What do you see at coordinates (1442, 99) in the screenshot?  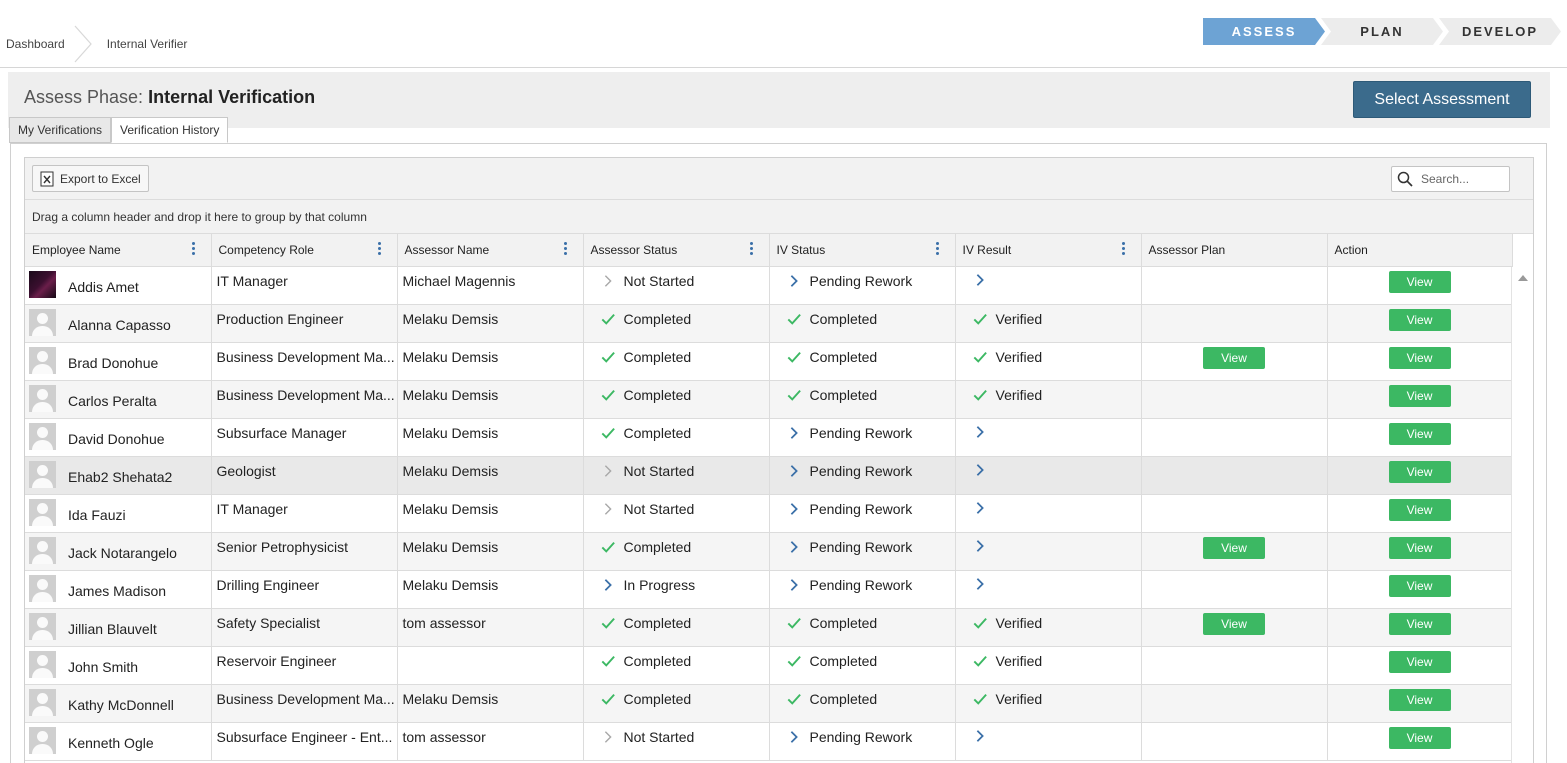 I see `select-assessment-button: Select Assessment` at bounding box center [1442, 99].